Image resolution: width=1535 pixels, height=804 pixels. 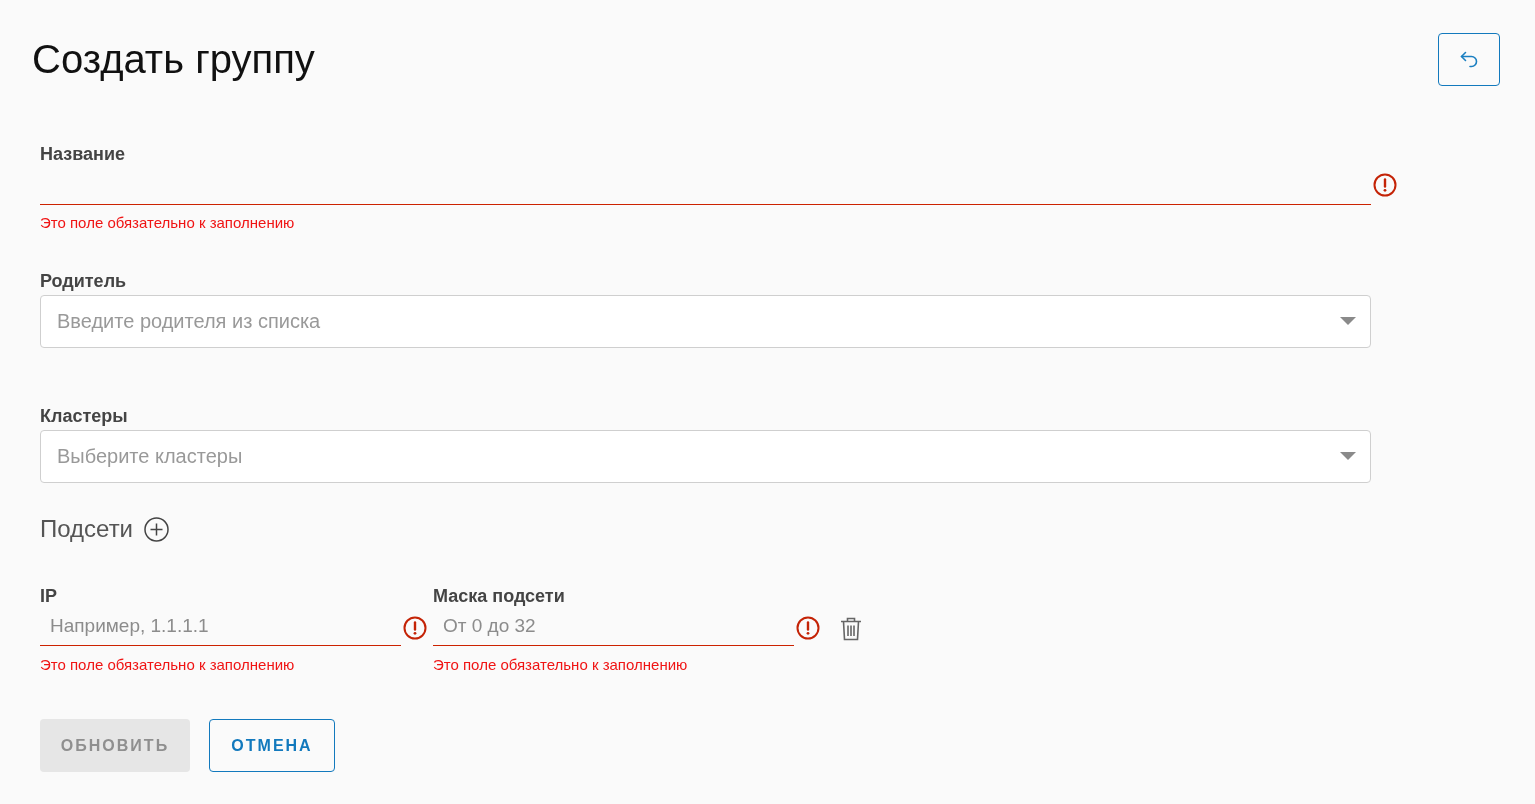 I want to click on section-heading: Подсети, so click(x=87, y=529).